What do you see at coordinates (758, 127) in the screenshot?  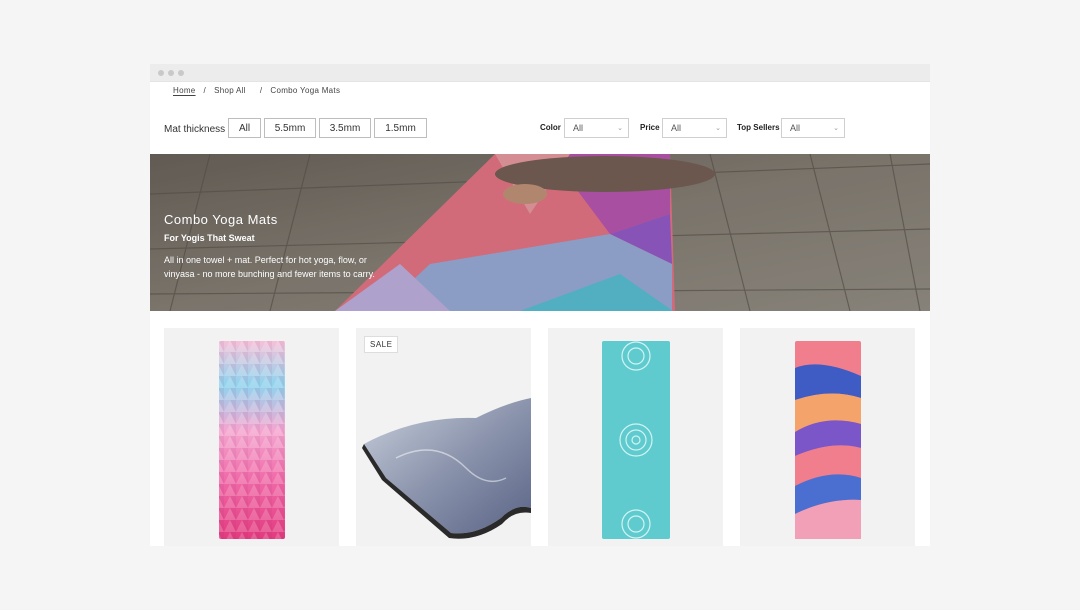 I see `top-sellers-filter-label: Top Sellers` at bounding box center [758, 127].